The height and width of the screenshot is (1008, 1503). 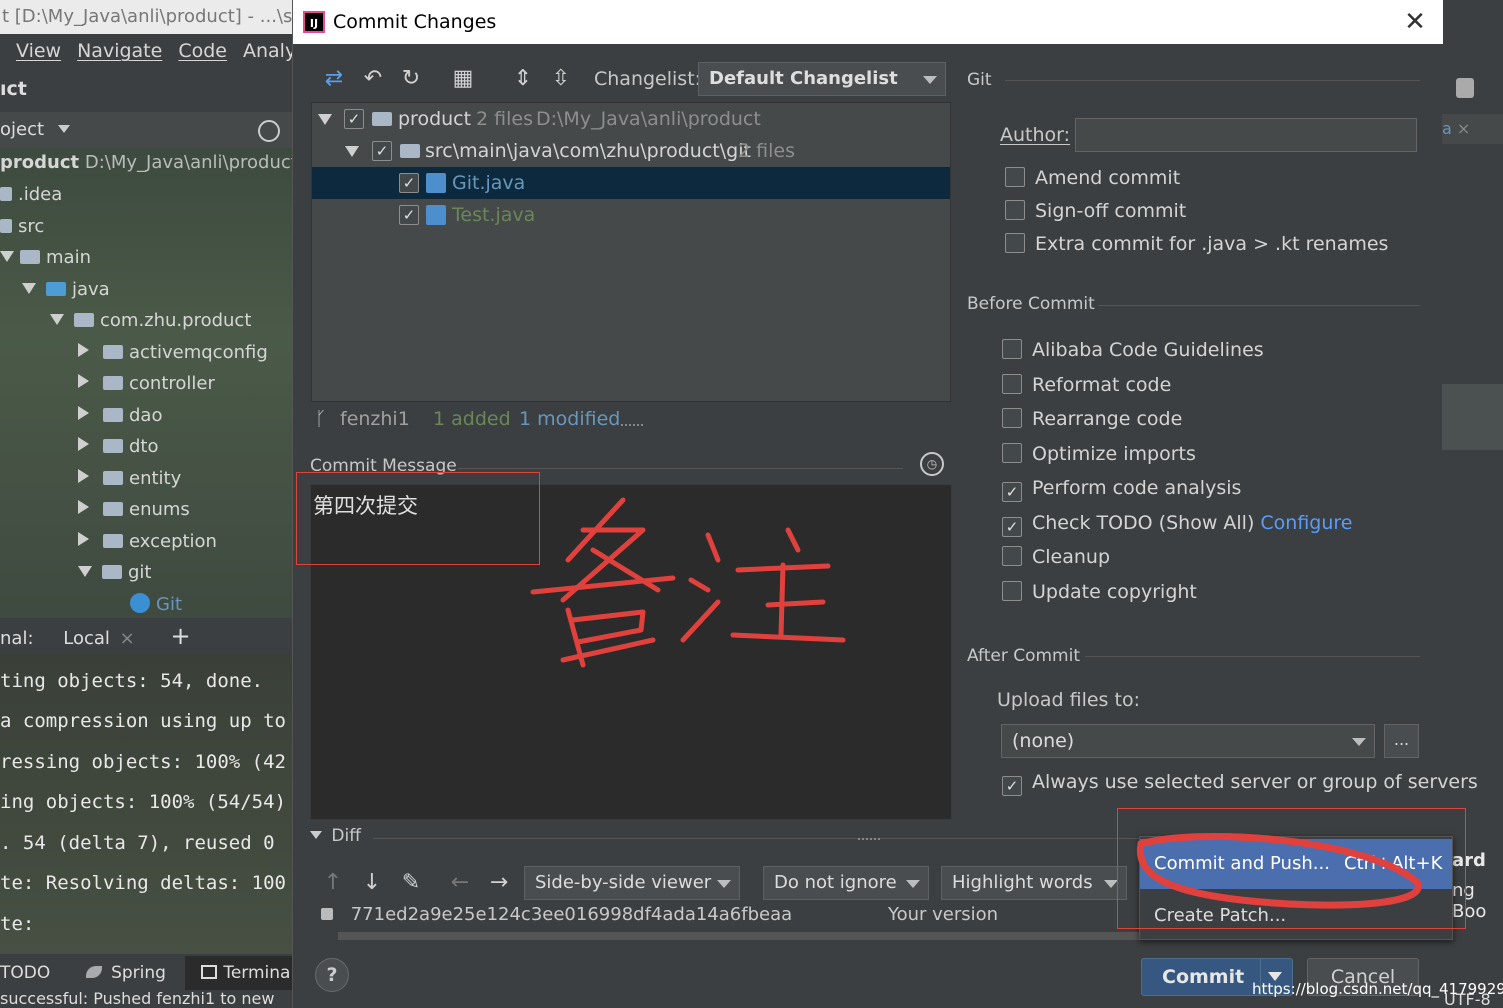 I want to click on help-button: ?, so click(x=332, y=975).